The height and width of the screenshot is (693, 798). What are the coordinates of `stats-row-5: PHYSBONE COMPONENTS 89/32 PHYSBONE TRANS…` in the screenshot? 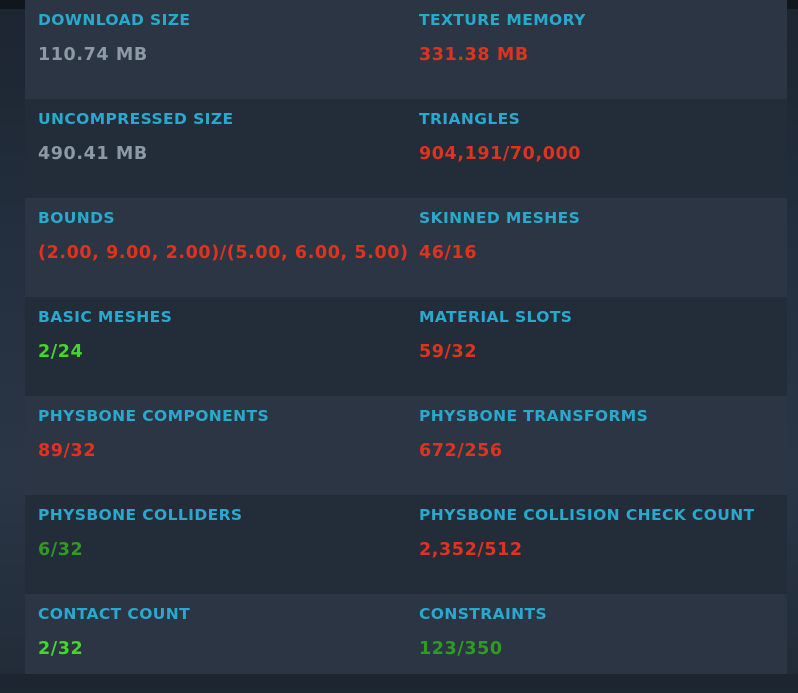 It's located at (406, 445).